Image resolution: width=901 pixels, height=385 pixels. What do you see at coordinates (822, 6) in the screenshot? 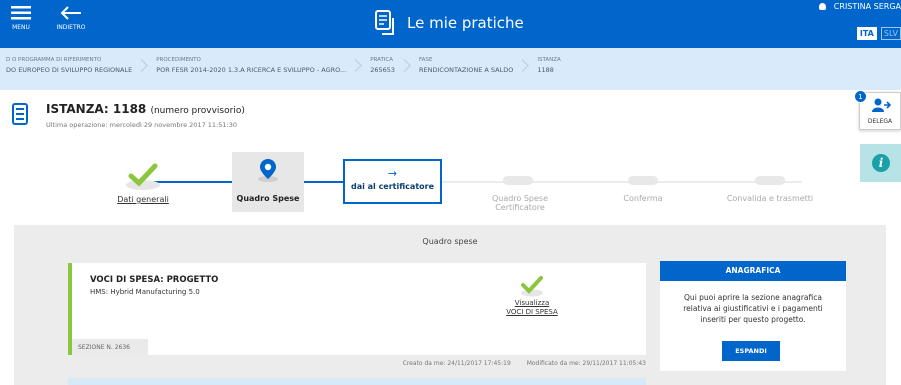
I see `user-icon` at bounding box center [822, 6].